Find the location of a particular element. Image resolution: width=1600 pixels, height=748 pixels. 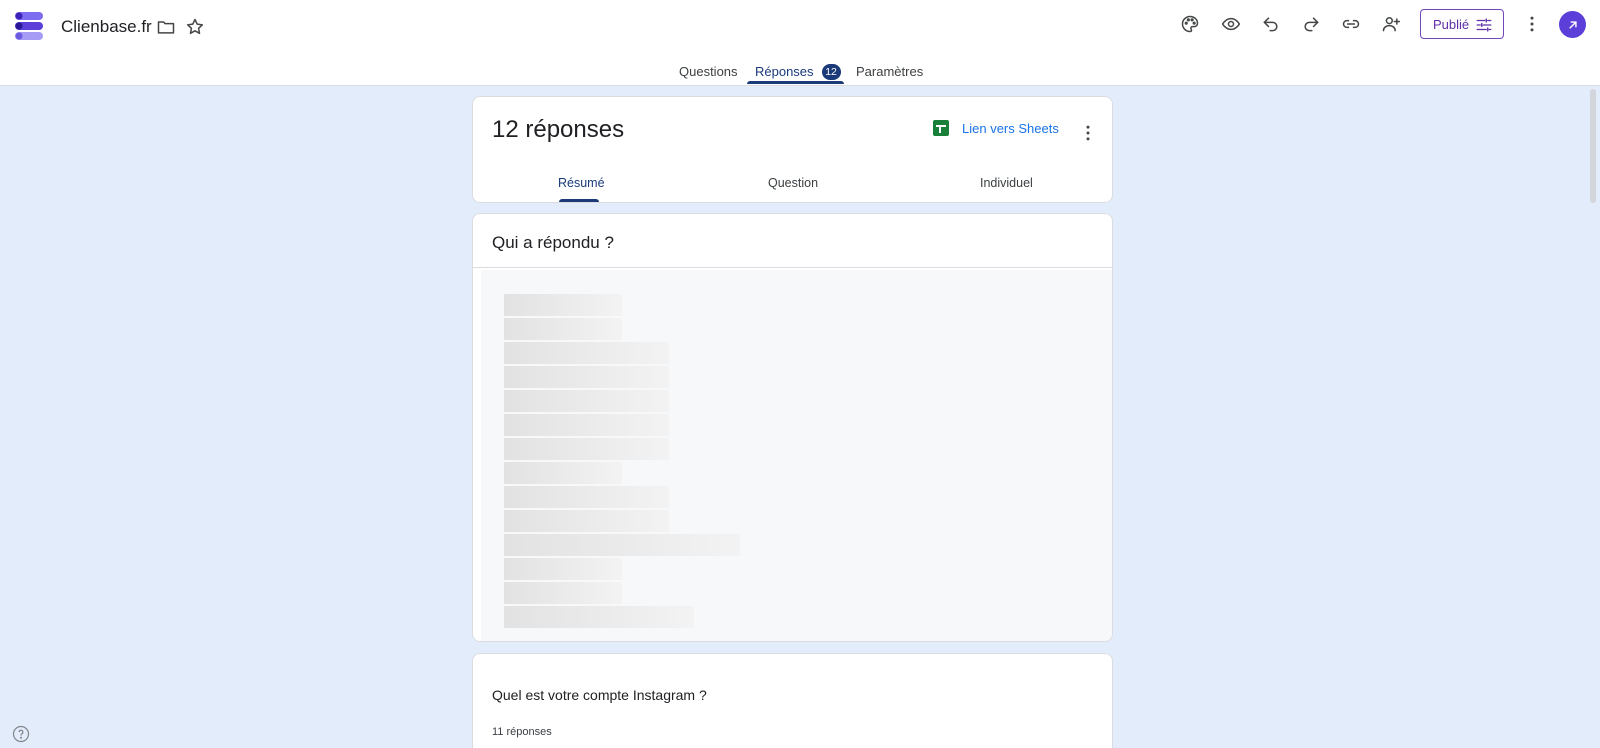

question-response-count: 11 réponses is located at coordinates (522, 732).